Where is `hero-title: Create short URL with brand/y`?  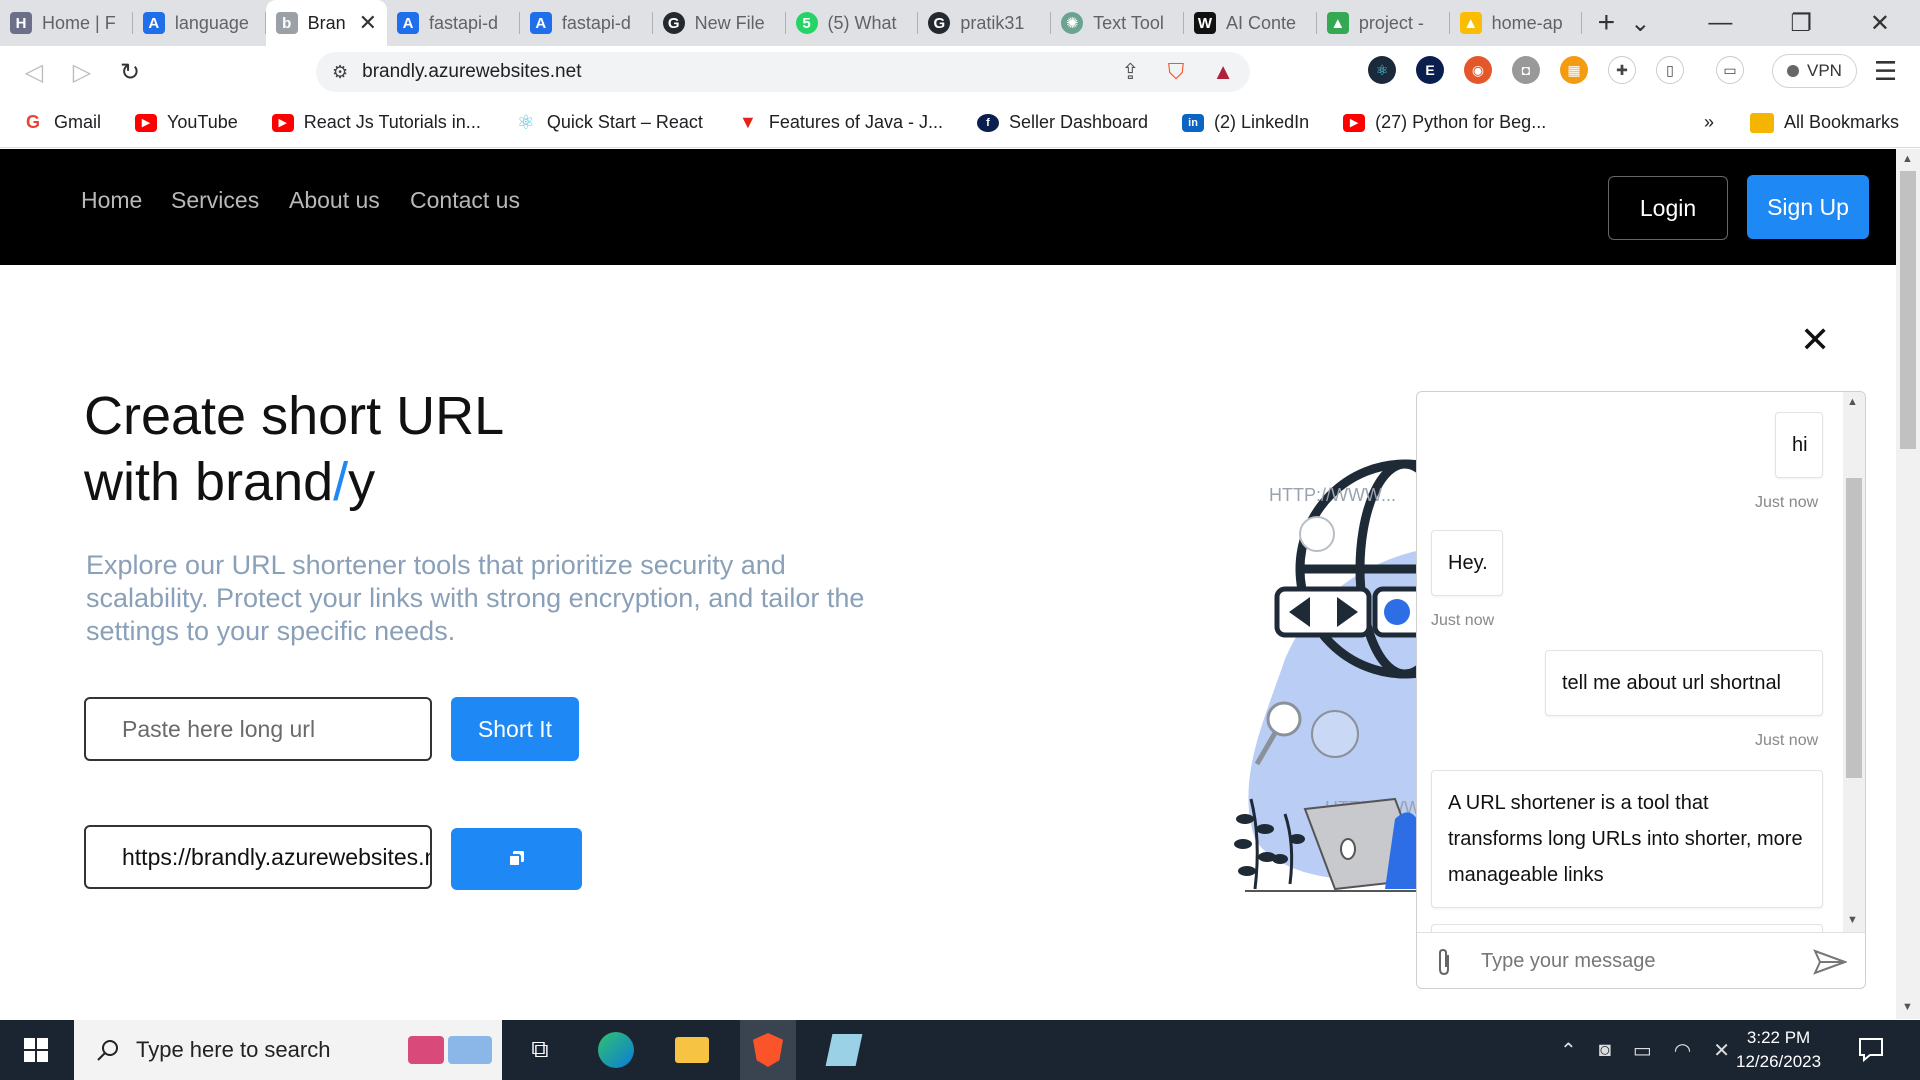
hero-title: Create short URL with brand/y is located at coordinates (294, 449).